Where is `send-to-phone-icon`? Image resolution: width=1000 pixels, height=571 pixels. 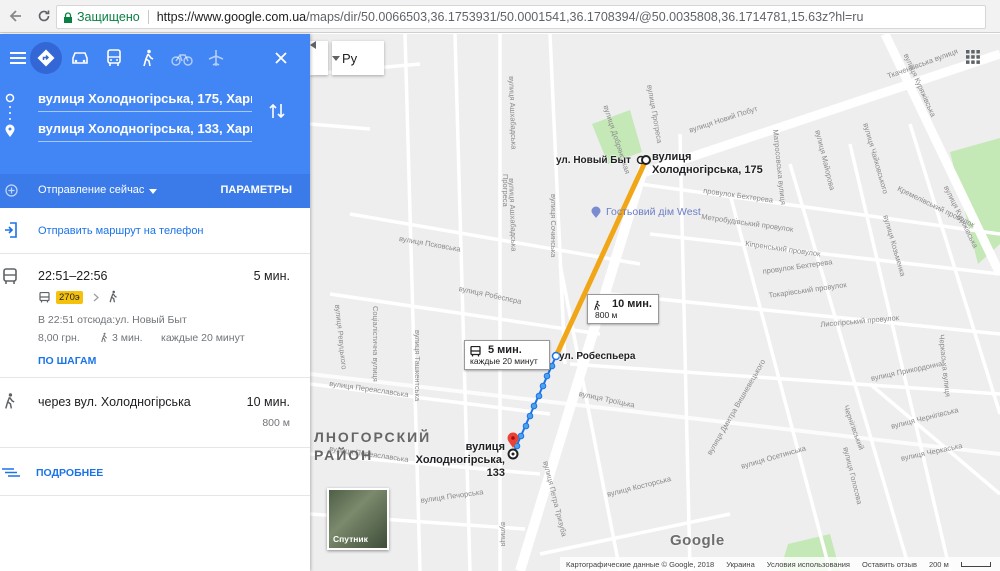
send-to-phone-icon is located at coordinates (11, 230).